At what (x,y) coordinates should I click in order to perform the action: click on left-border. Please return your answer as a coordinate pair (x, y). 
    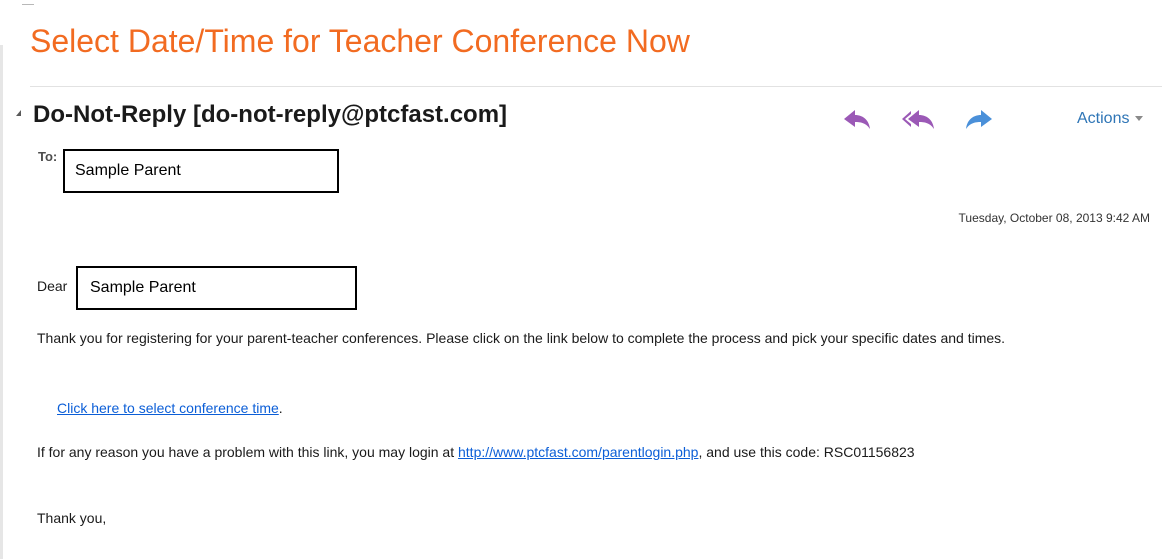
    Looking at the image, I should click on (1, 302).